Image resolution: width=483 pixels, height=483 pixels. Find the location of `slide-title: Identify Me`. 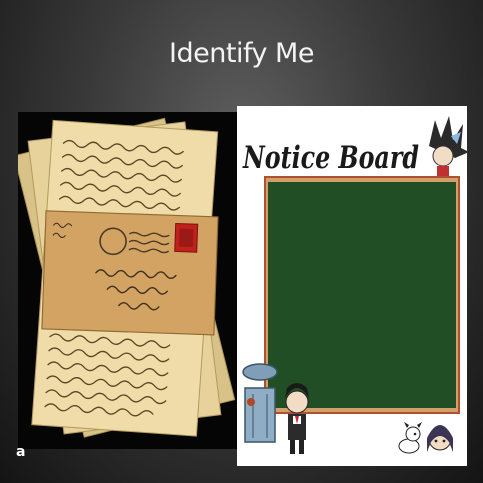

slide-title: Identify Me is located at coordinates (241, 53).